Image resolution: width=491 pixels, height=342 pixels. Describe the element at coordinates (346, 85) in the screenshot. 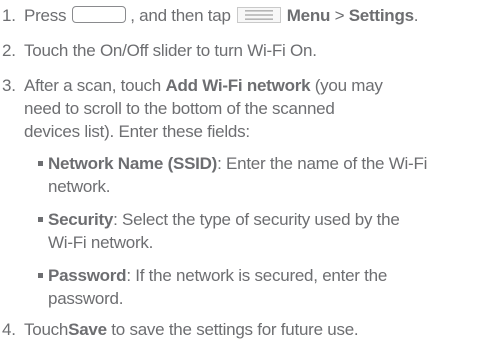

I see `step-text-post: (you may` at that location.